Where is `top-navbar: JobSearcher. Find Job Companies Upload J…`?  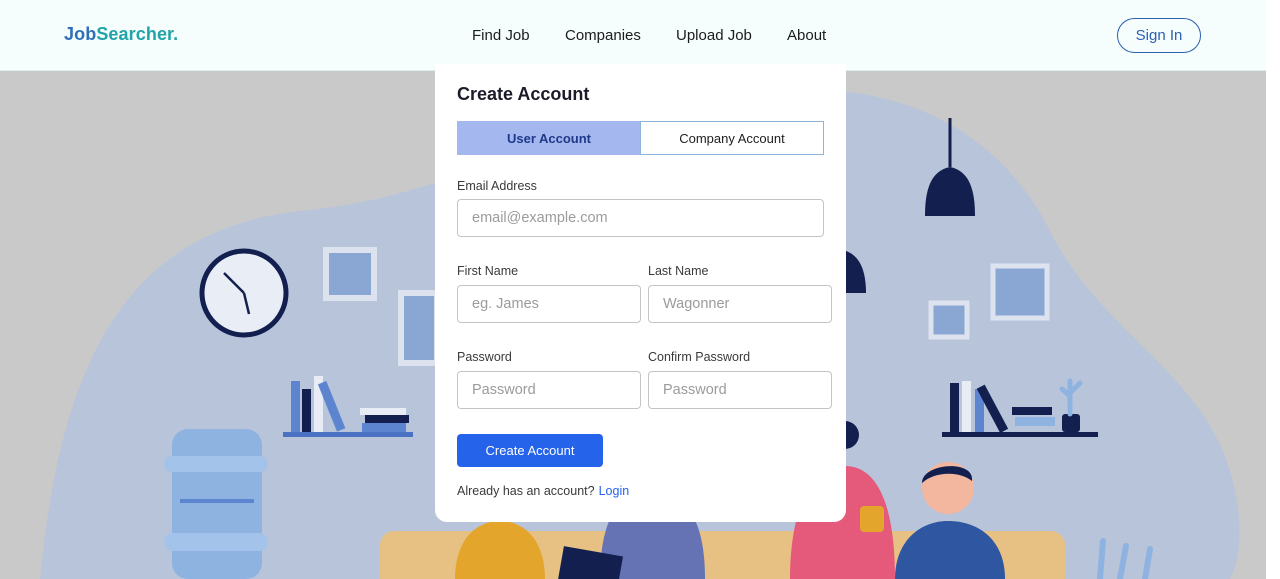 top-navbar: JobSearcher. Find Job Companies Upload J… is located at coordinates (633, 35).